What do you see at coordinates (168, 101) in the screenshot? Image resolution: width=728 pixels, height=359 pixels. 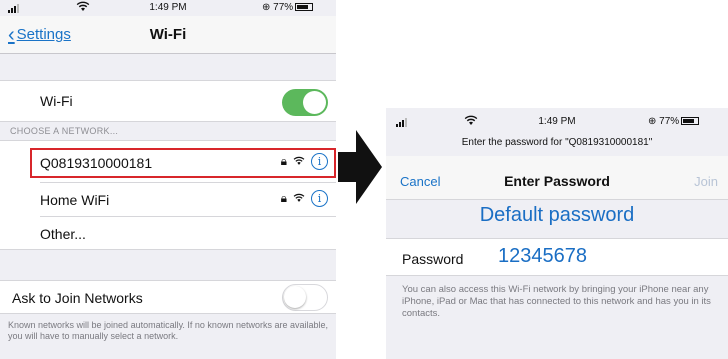 I see `wifi-toggle-row: Wi-Fi` at bounding box center [168, 101].